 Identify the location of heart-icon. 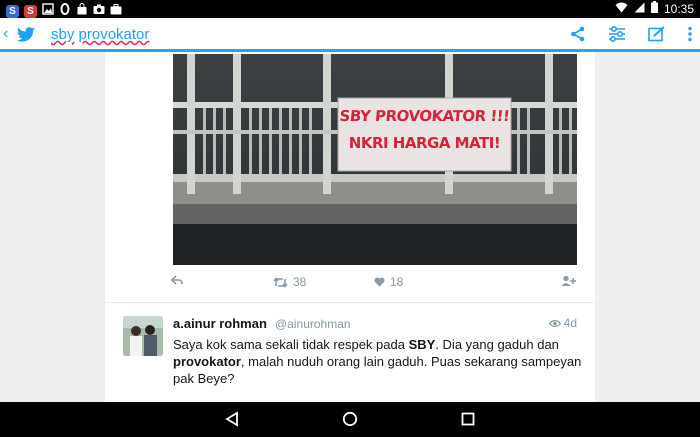
(379, 282).